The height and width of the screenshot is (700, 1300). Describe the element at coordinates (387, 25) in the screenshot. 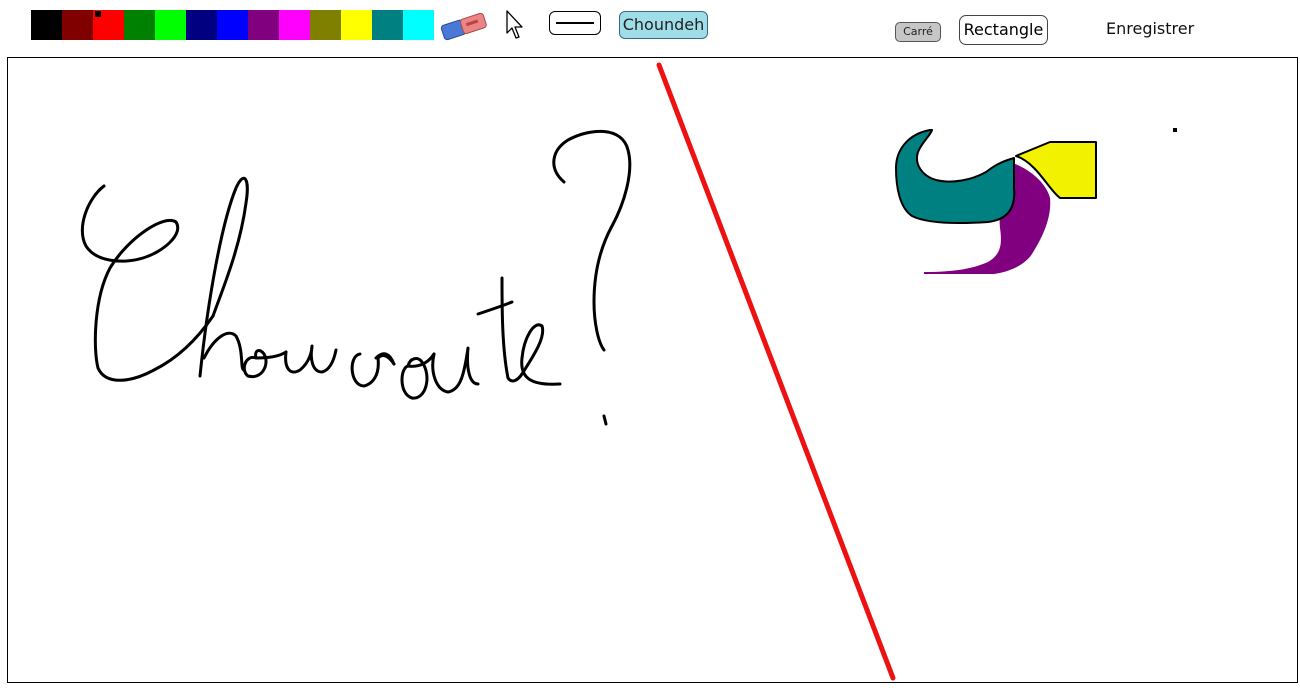

I see `color-swatch-teal` at that location.